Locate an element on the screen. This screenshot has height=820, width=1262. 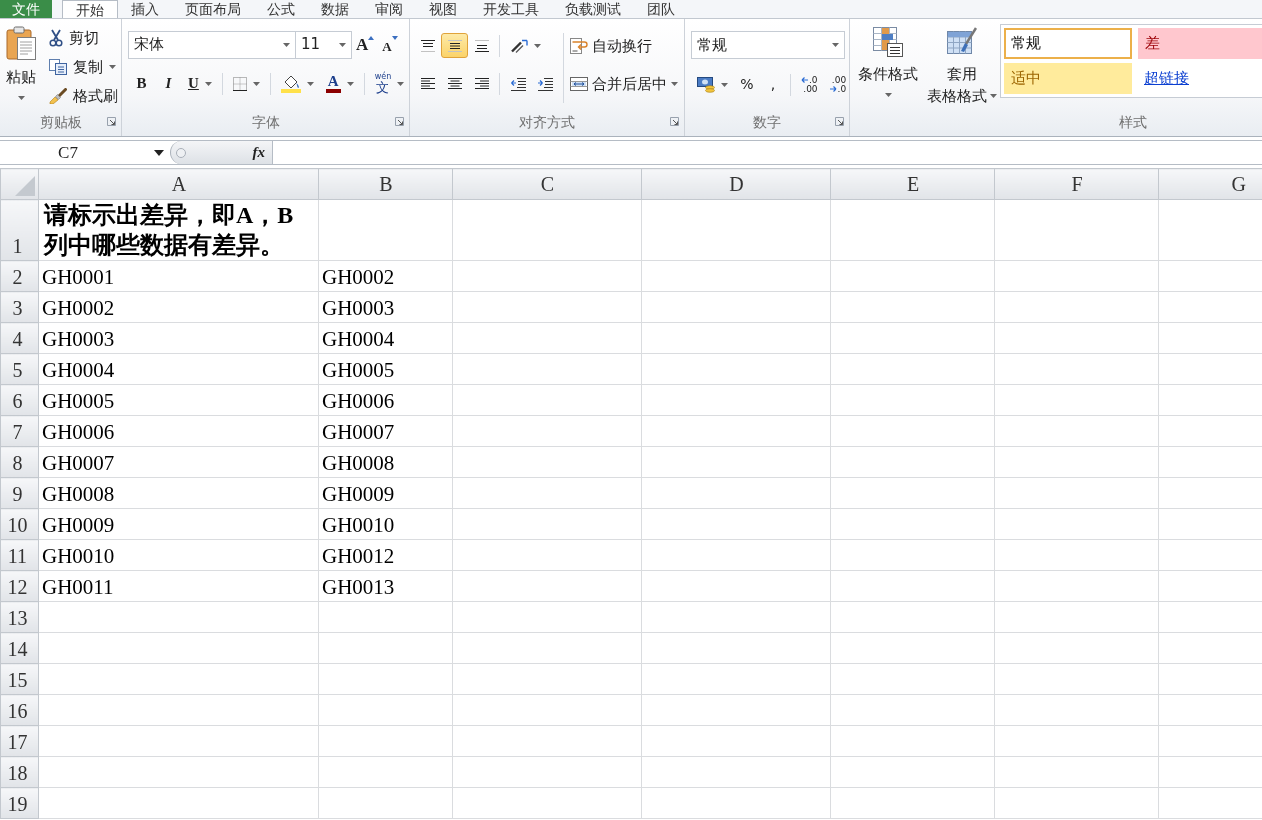
wrap-text-button: 自动换行 is located at coordinates (624, 46).